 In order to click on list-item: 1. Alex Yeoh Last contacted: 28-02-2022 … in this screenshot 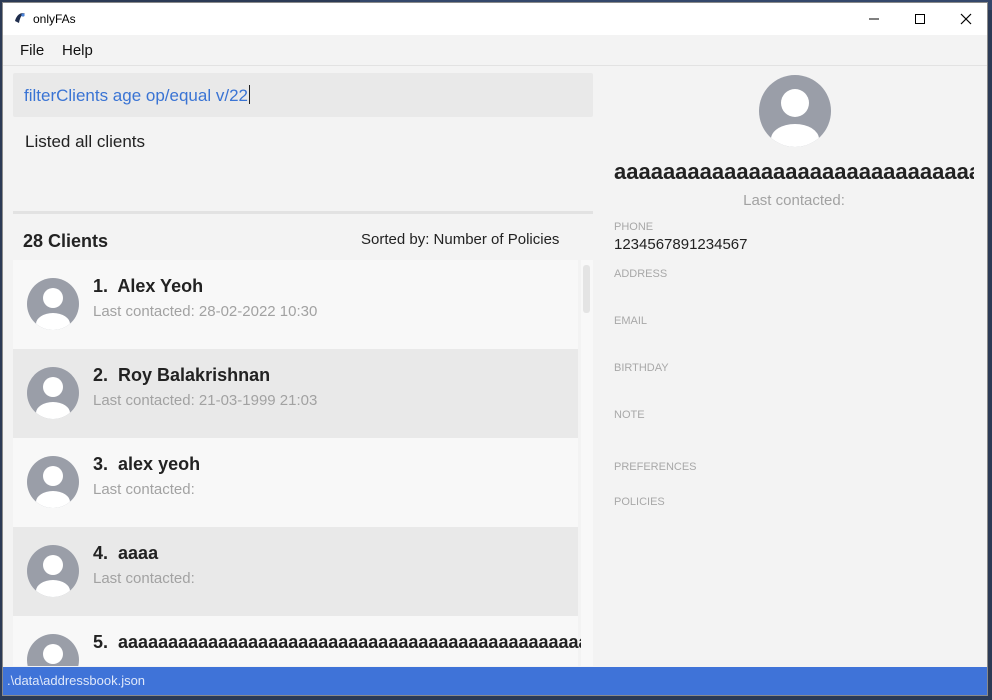, I will do `click(295, 304)`.